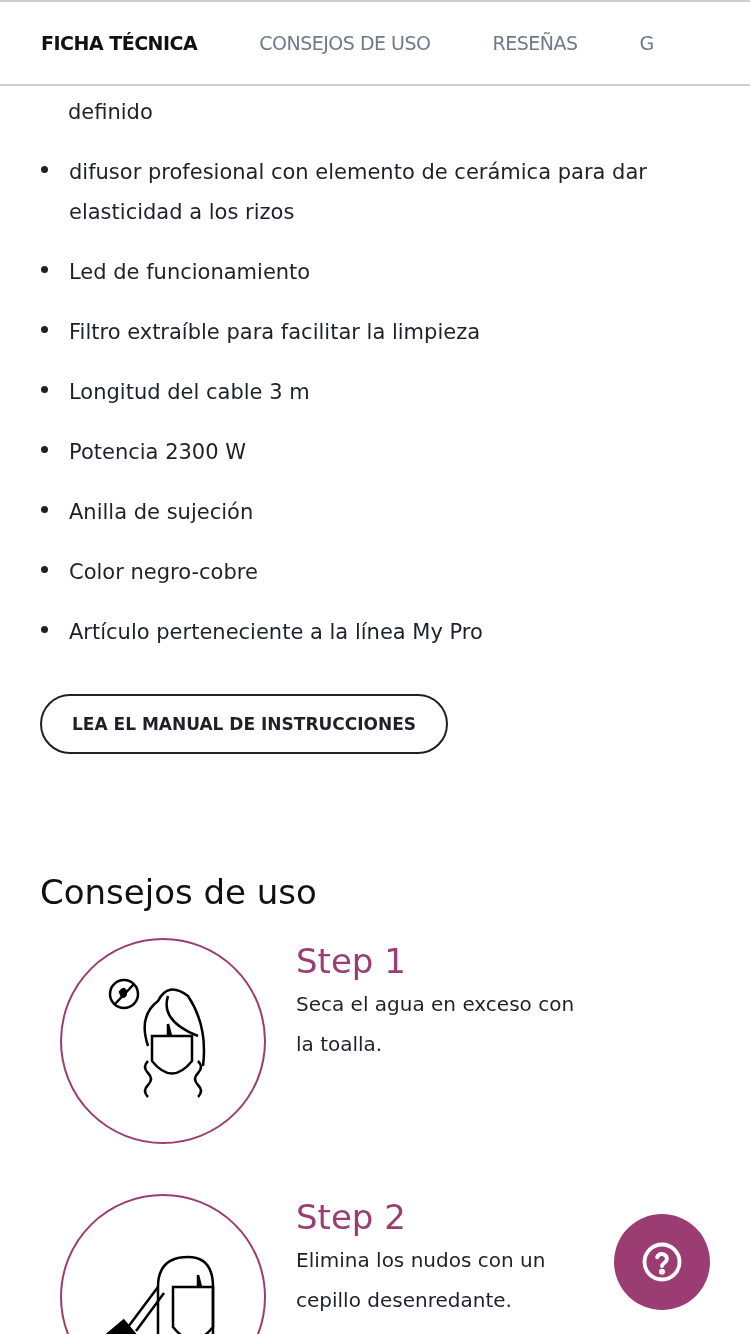 This screenshot has height=1334, width=750. I want to click on feature-text: Potencia 2300 W, so click(158, 452).